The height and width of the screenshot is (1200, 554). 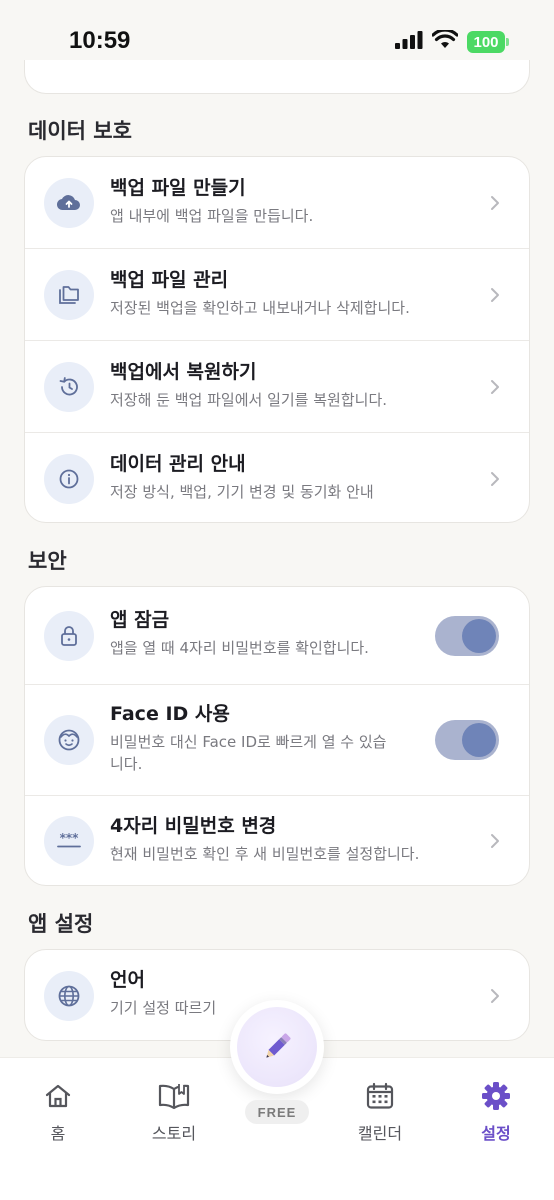 What do you see at coordinates (445, 41) in the screenshot?
I see `wifi-icon` at bounding box center [445, 41].